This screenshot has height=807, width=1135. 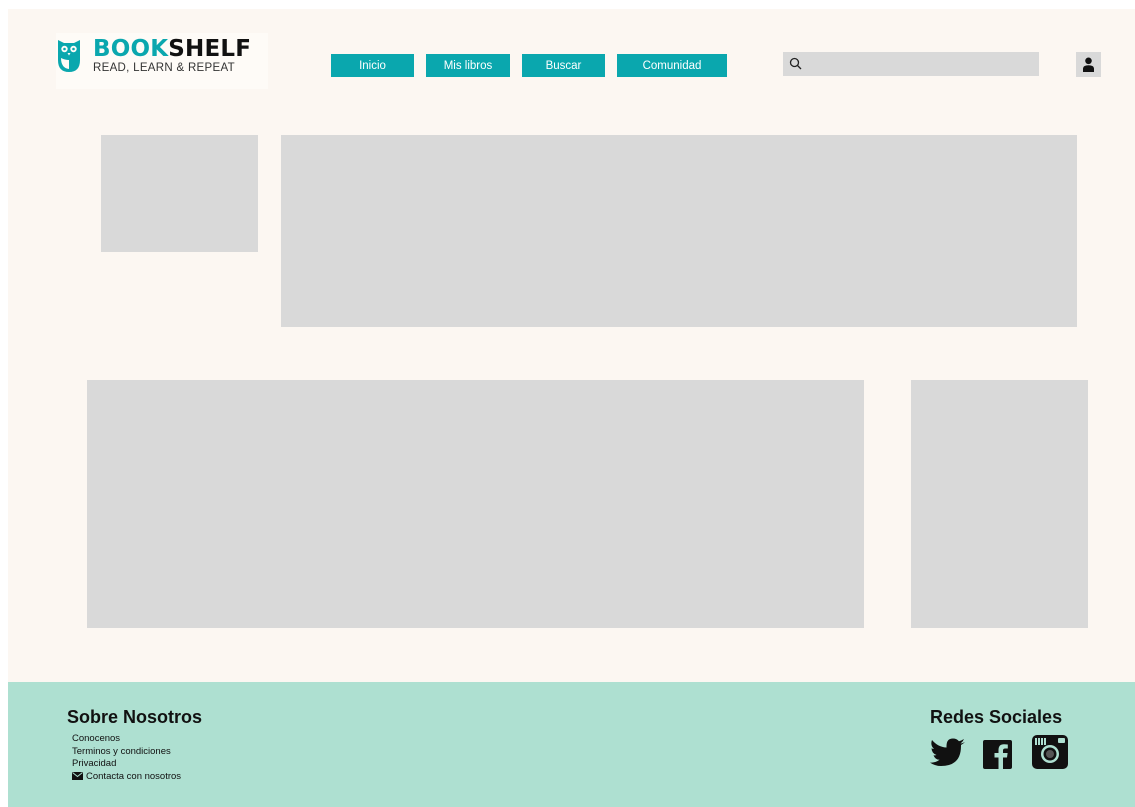 What do you see at coordinates (948, 753) in the screenshot?
I see `twitter-icon` at bounding box center [948, 753].